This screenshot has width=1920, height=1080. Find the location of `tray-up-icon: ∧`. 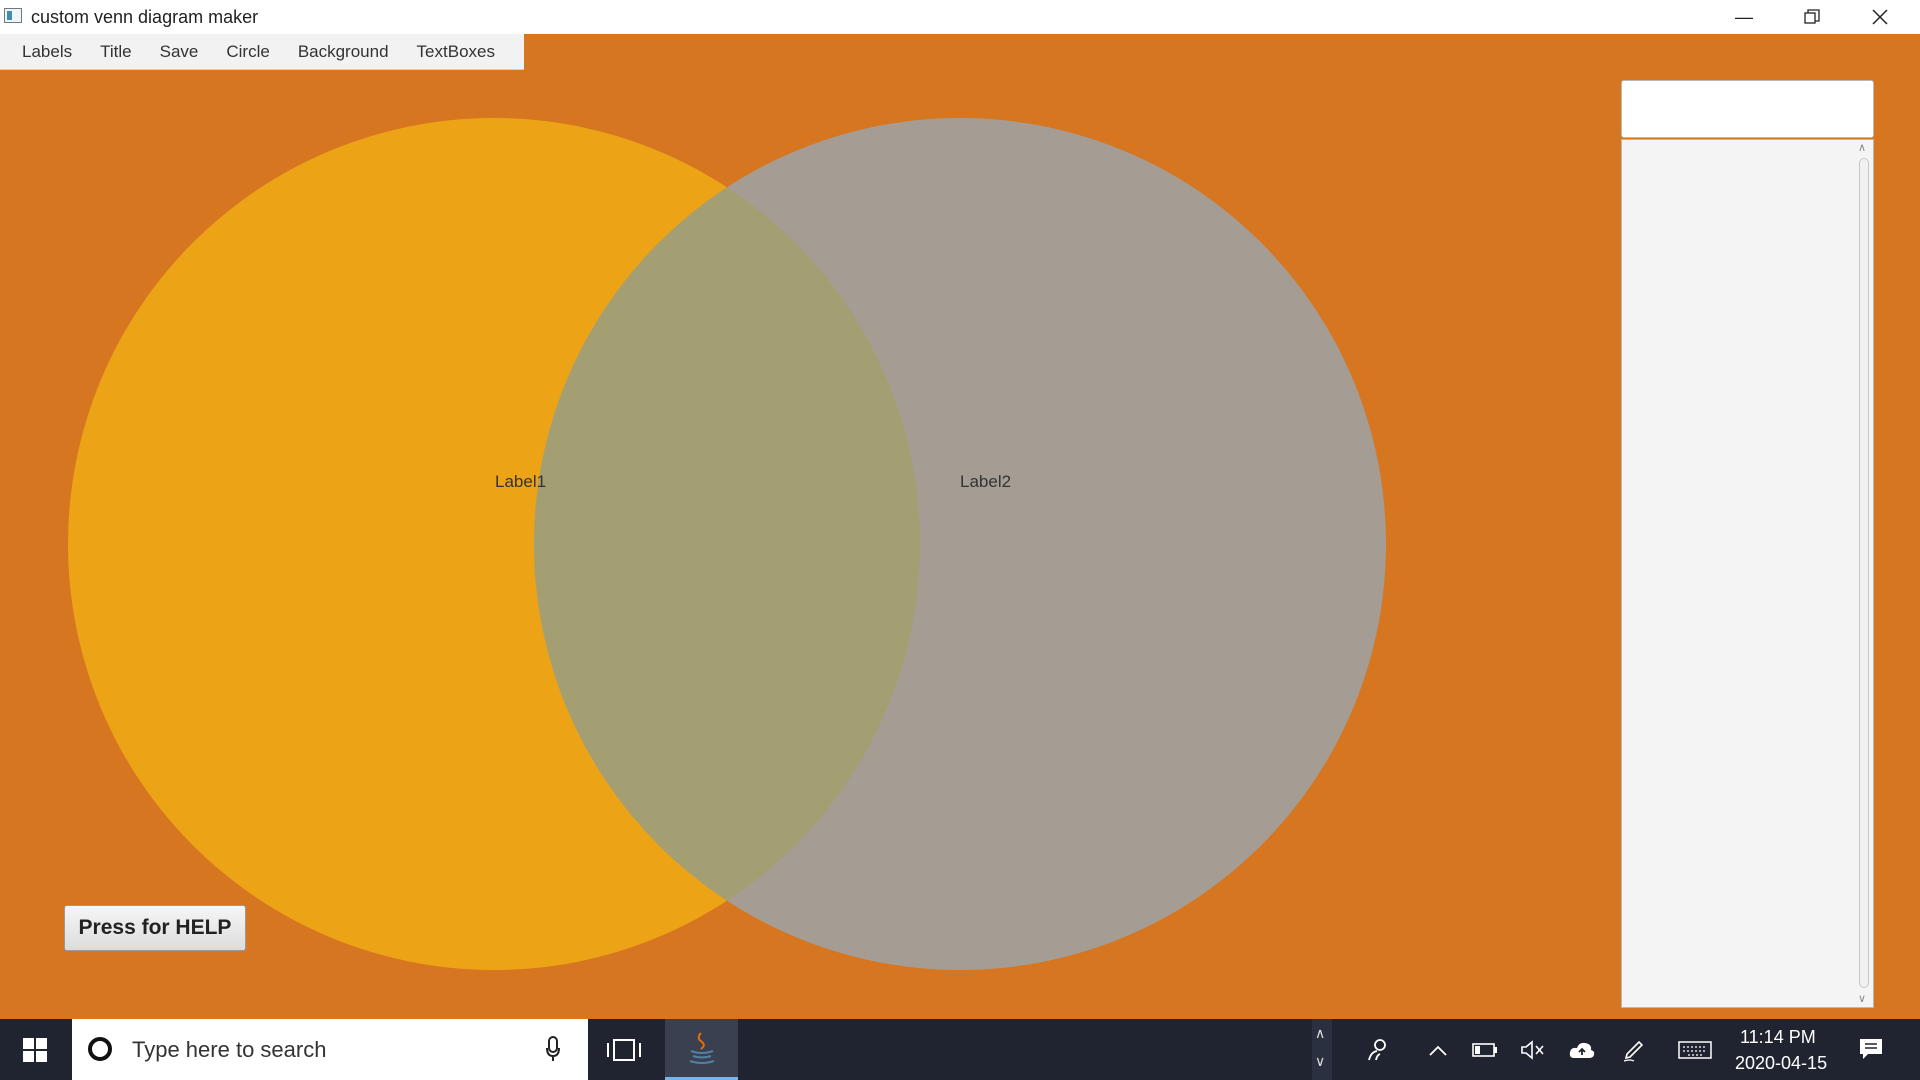

tray-up-icon: ∧ is located at coordinates (1320, 1033).